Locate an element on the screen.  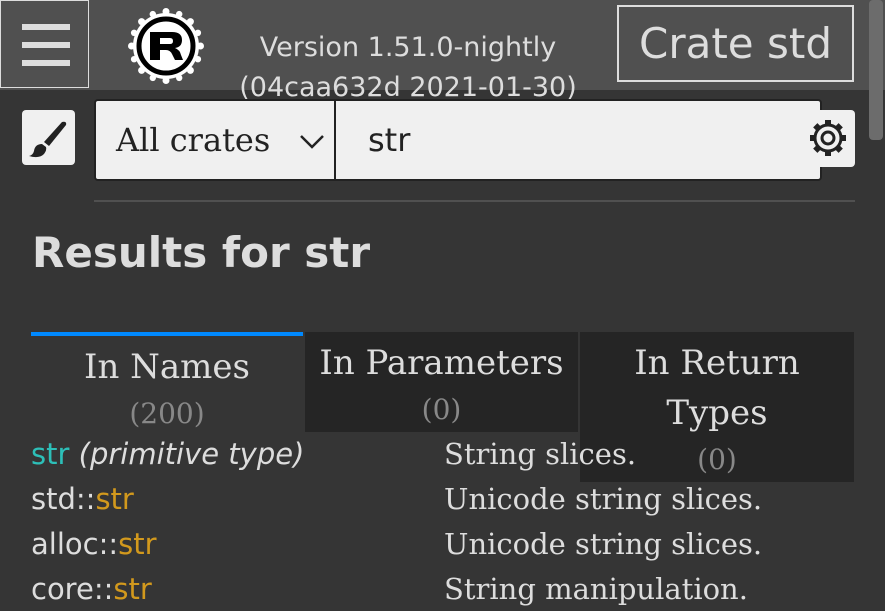
crate-filter-select: All crates is located at coordinates (216, 140).